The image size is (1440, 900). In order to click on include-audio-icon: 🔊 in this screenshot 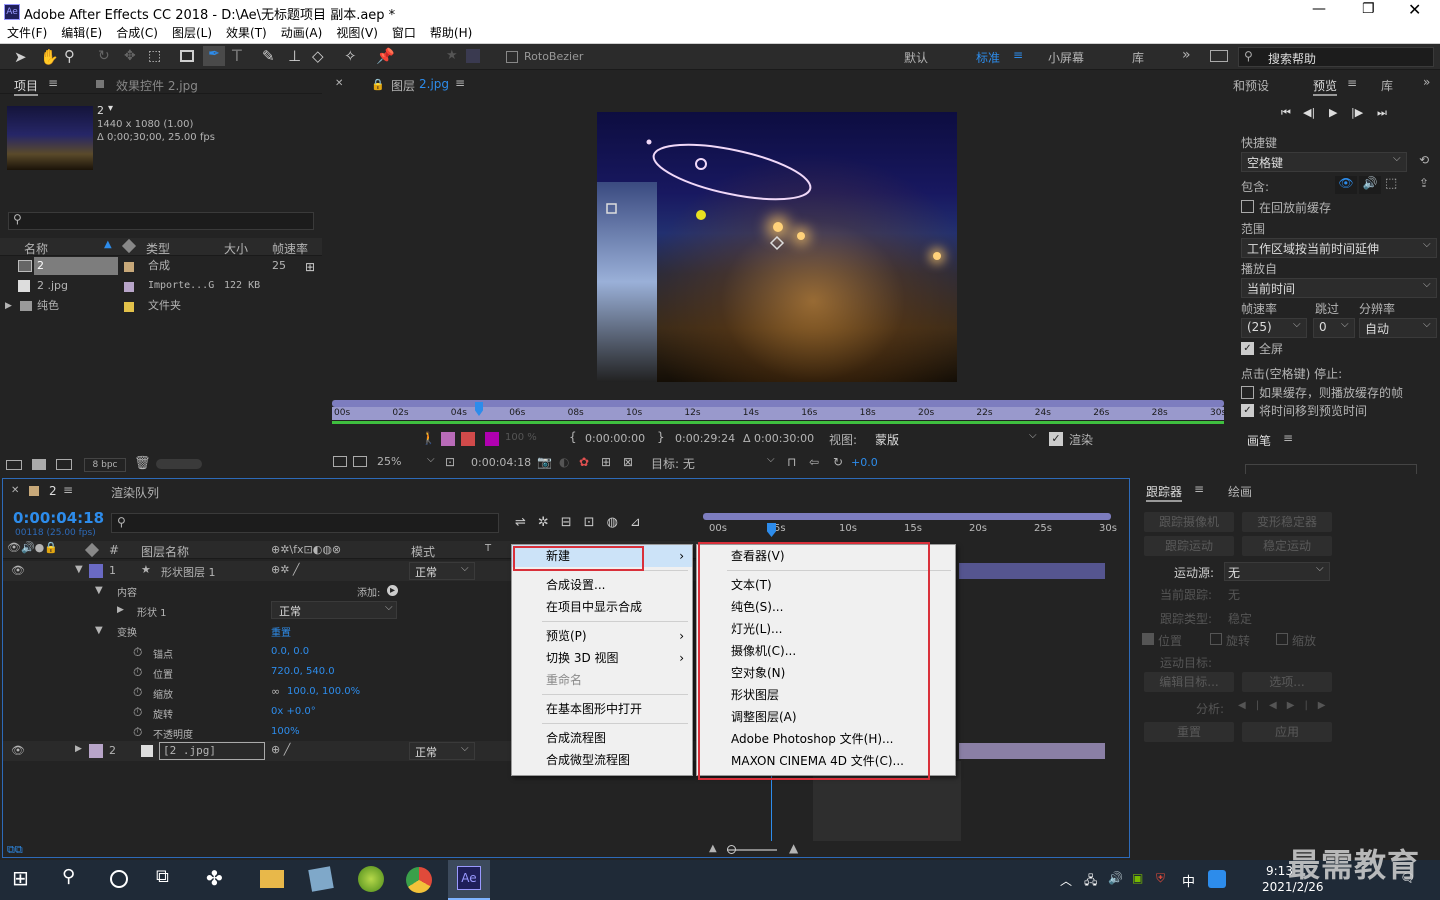, I will do `click(1370, 185)`.